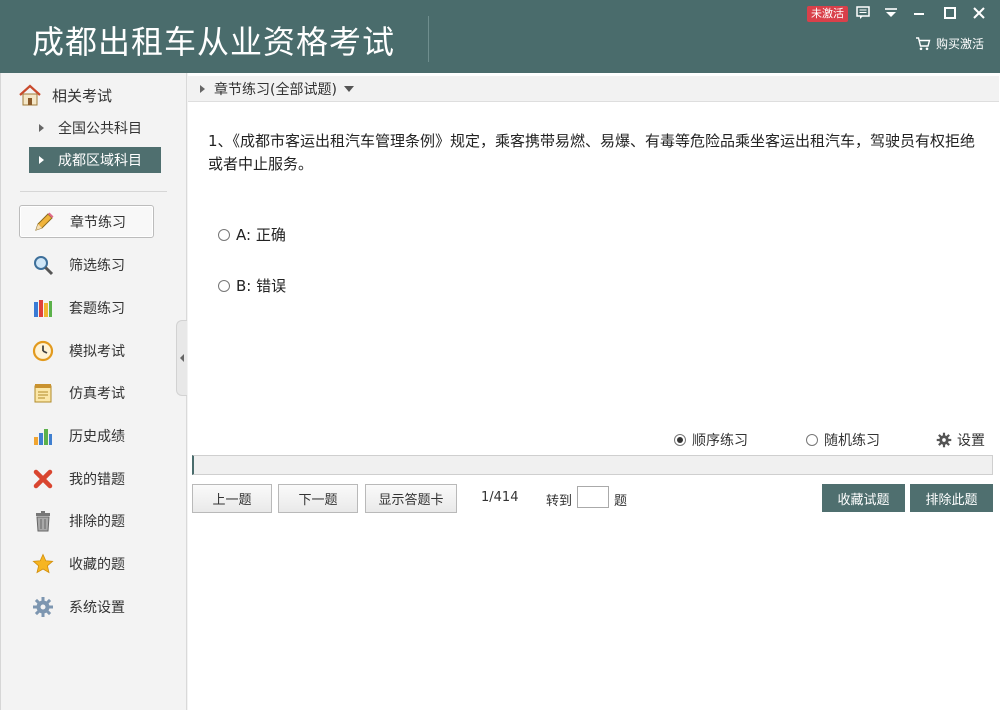  I want to click on nav-label: 仿真考试, so click(97, 393).